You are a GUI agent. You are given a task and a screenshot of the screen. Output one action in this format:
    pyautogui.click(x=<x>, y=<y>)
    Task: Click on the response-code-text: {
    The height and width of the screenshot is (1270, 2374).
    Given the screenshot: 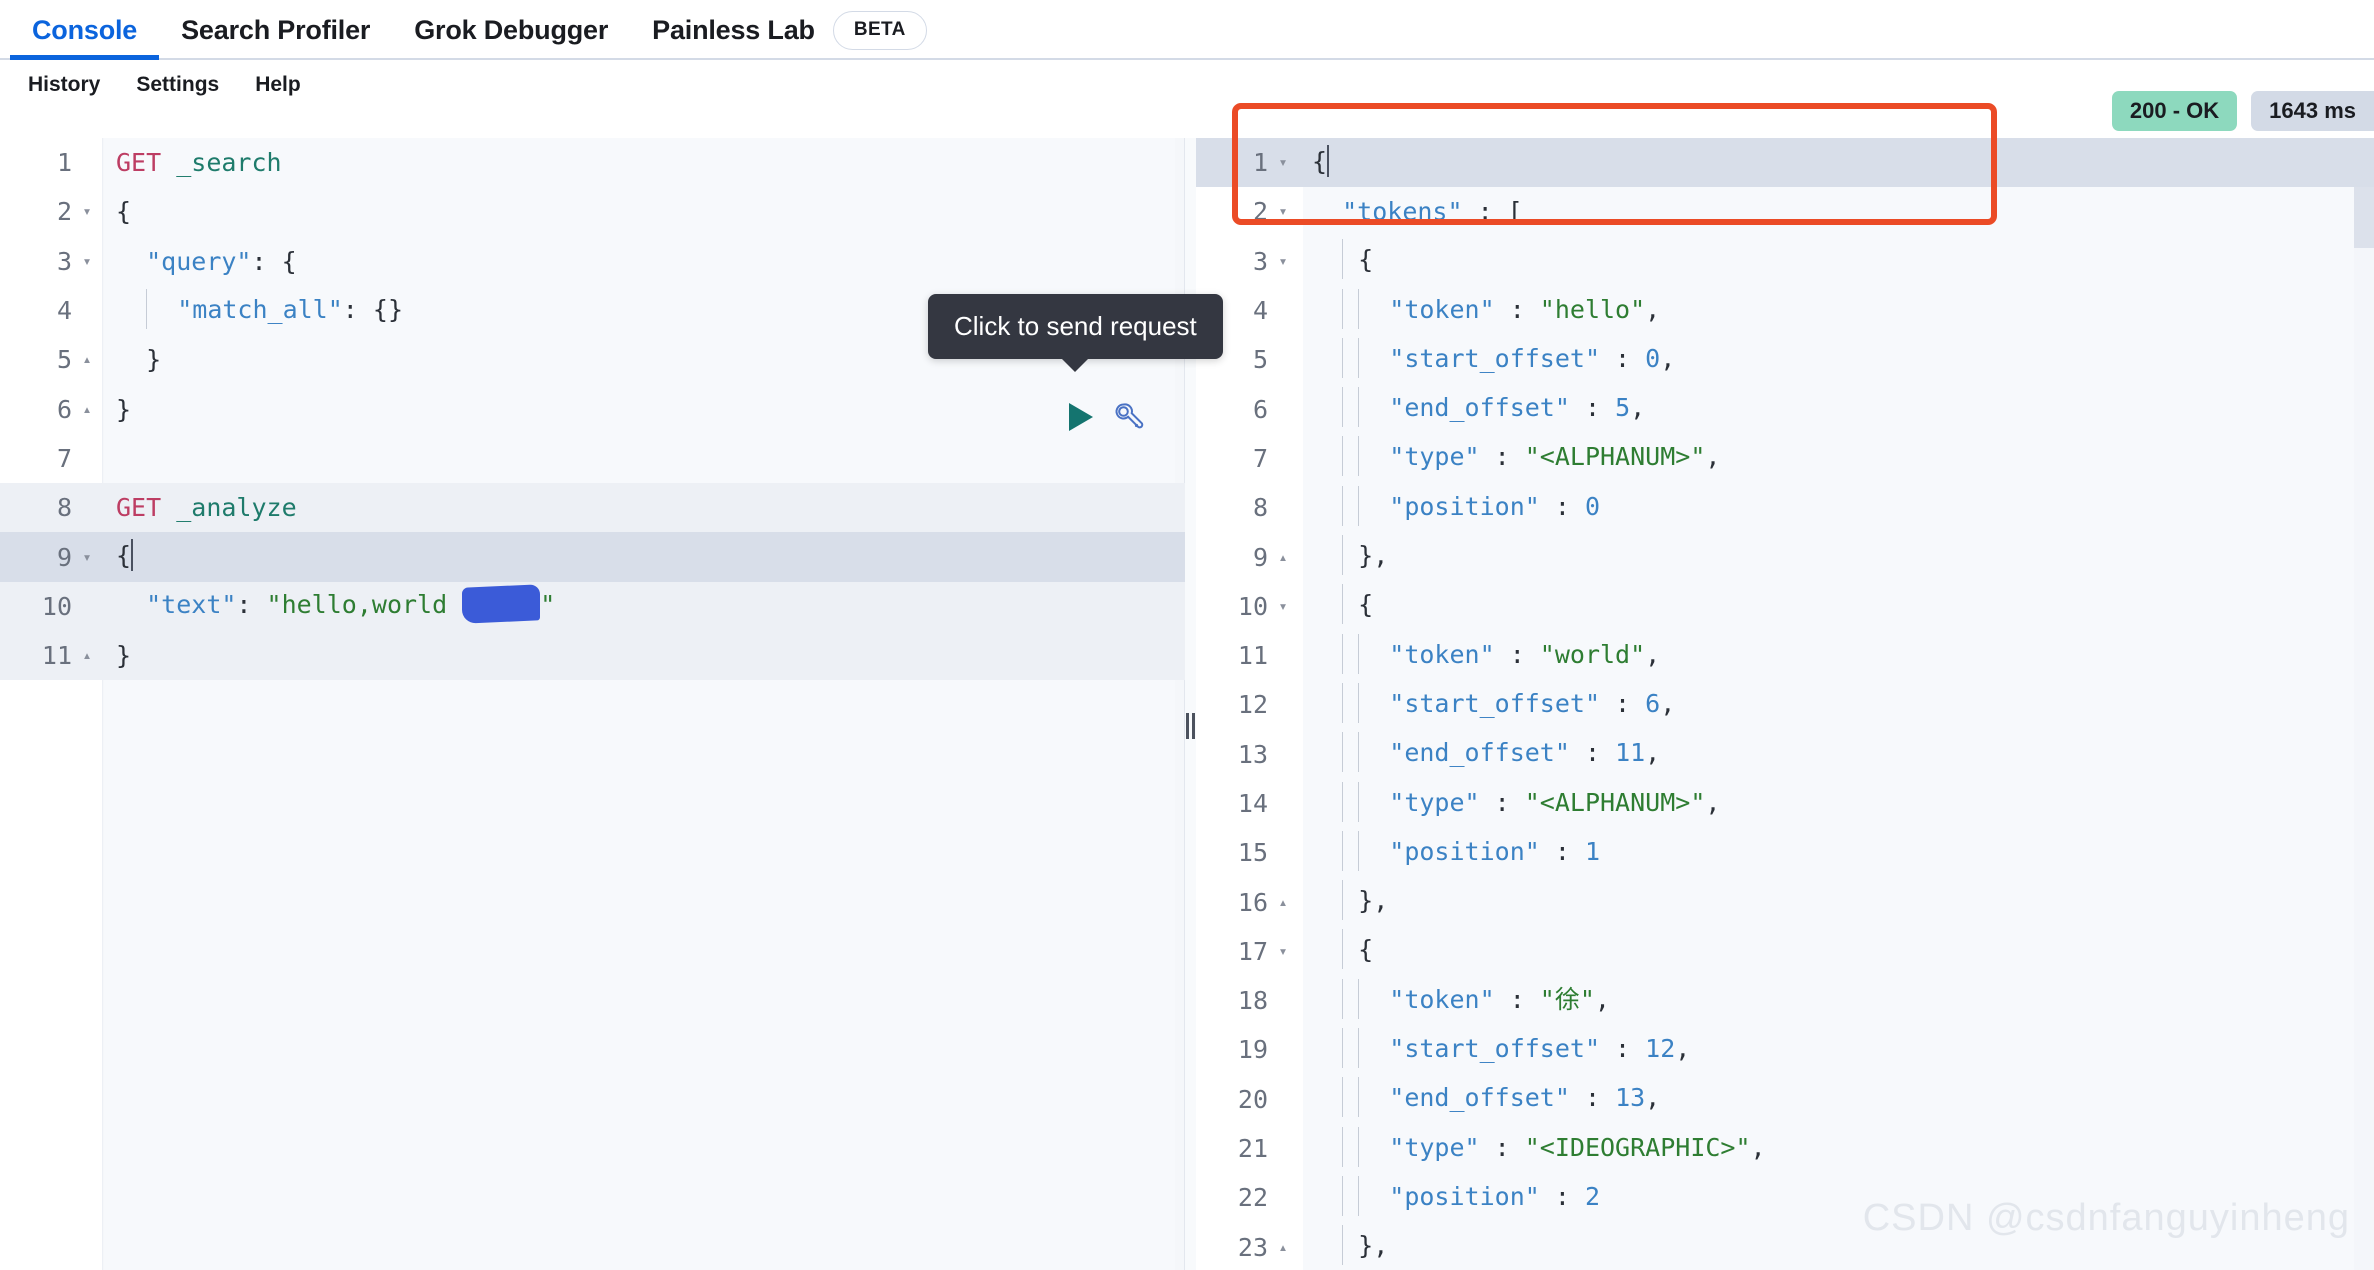 What is the action you would take?
    pyautogui.click(x=1836, y=605)
    